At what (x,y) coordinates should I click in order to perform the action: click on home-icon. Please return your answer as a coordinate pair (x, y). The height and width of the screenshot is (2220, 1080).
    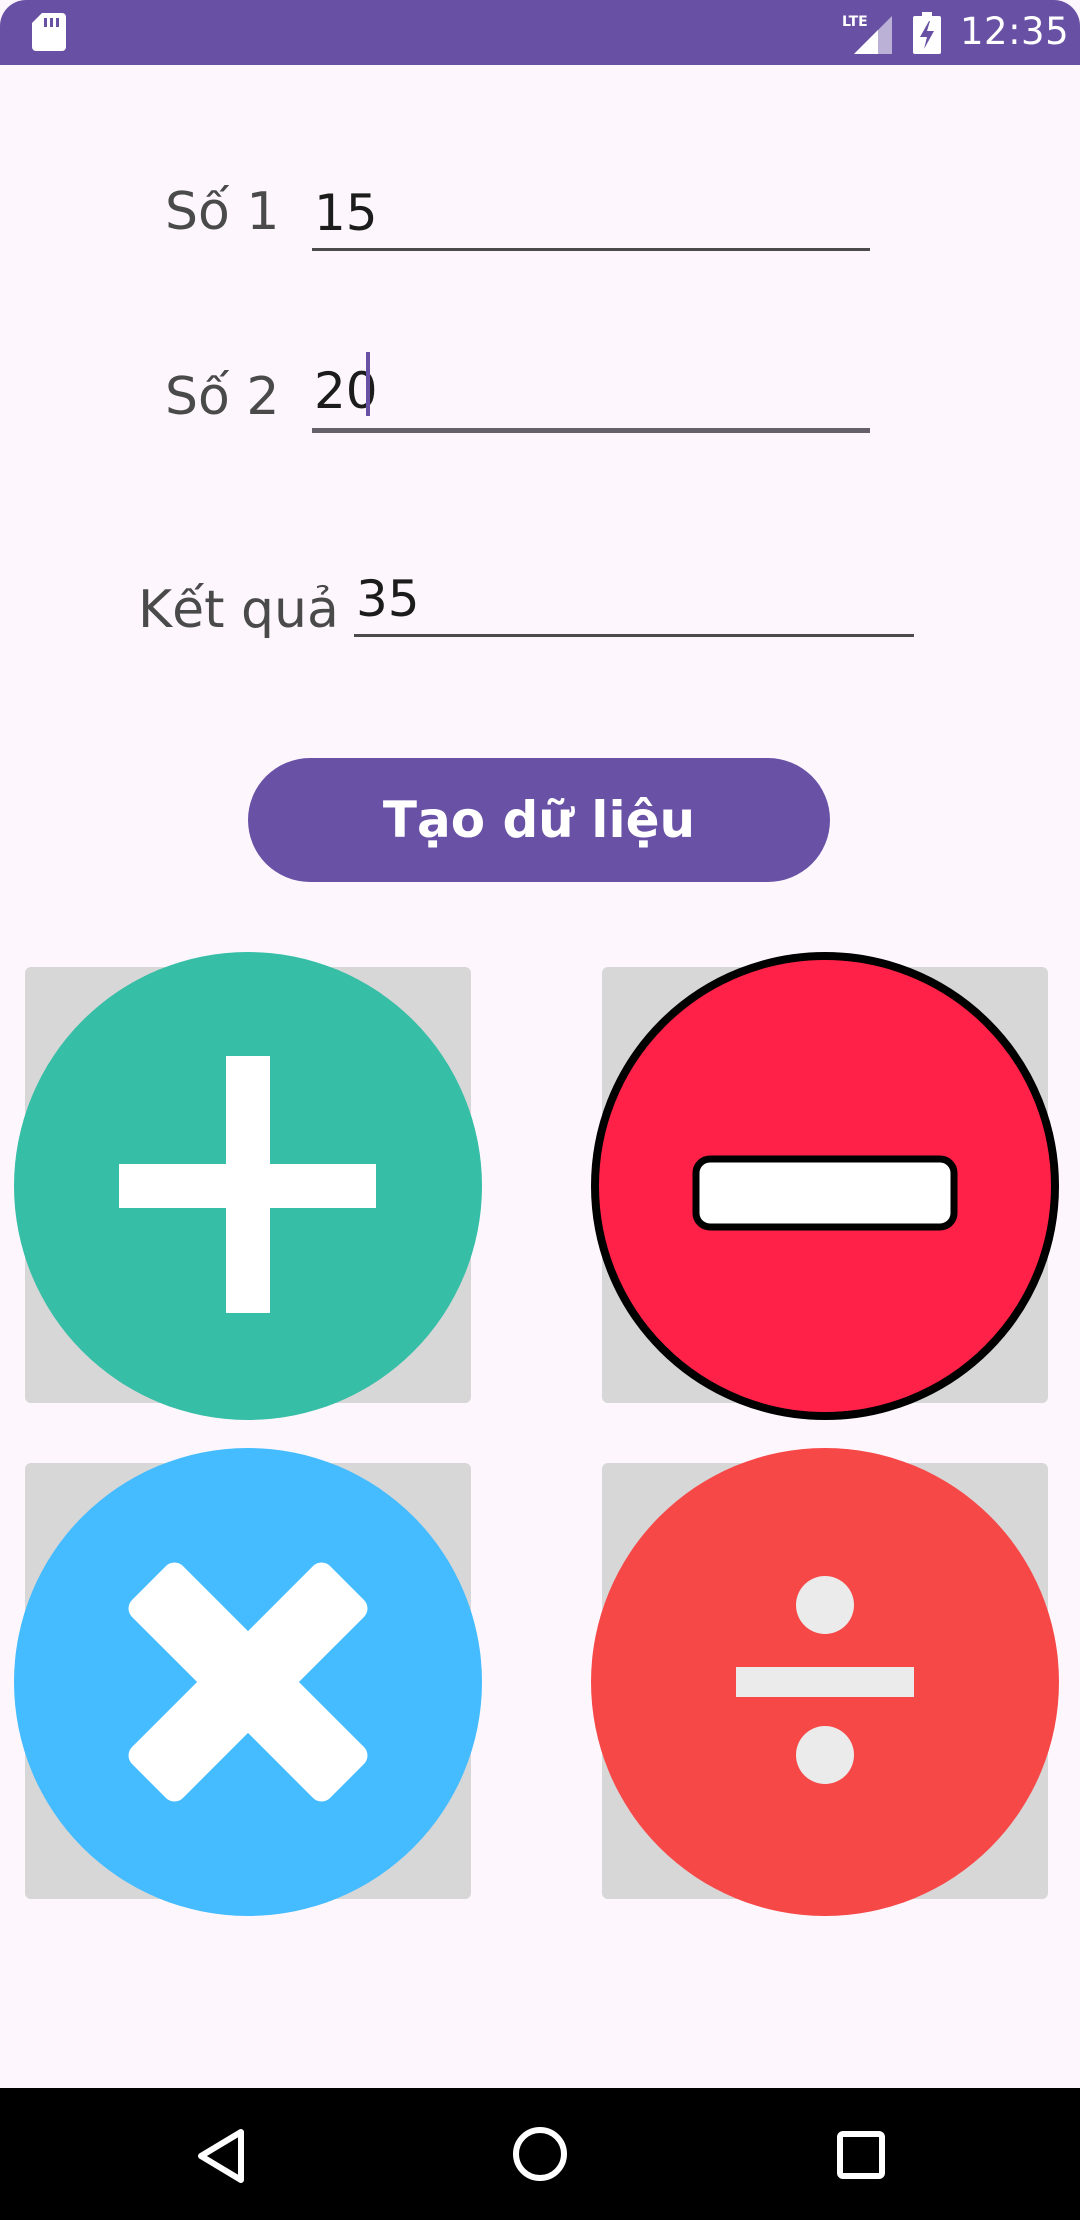
    Looking at the image, I should click on (540, 2154).